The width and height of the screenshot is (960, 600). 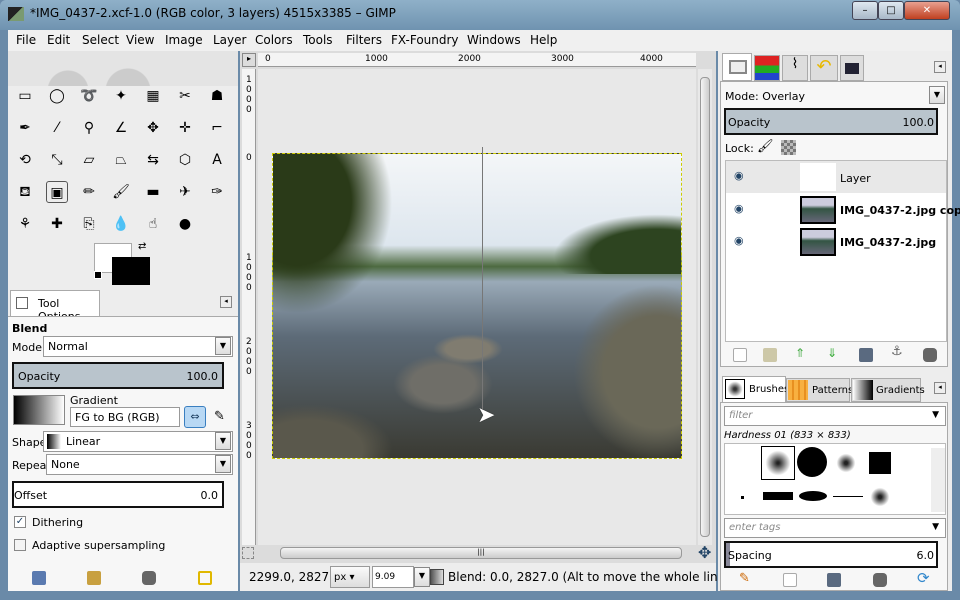 I want to click on brush-block, so click(x=778, y=496).